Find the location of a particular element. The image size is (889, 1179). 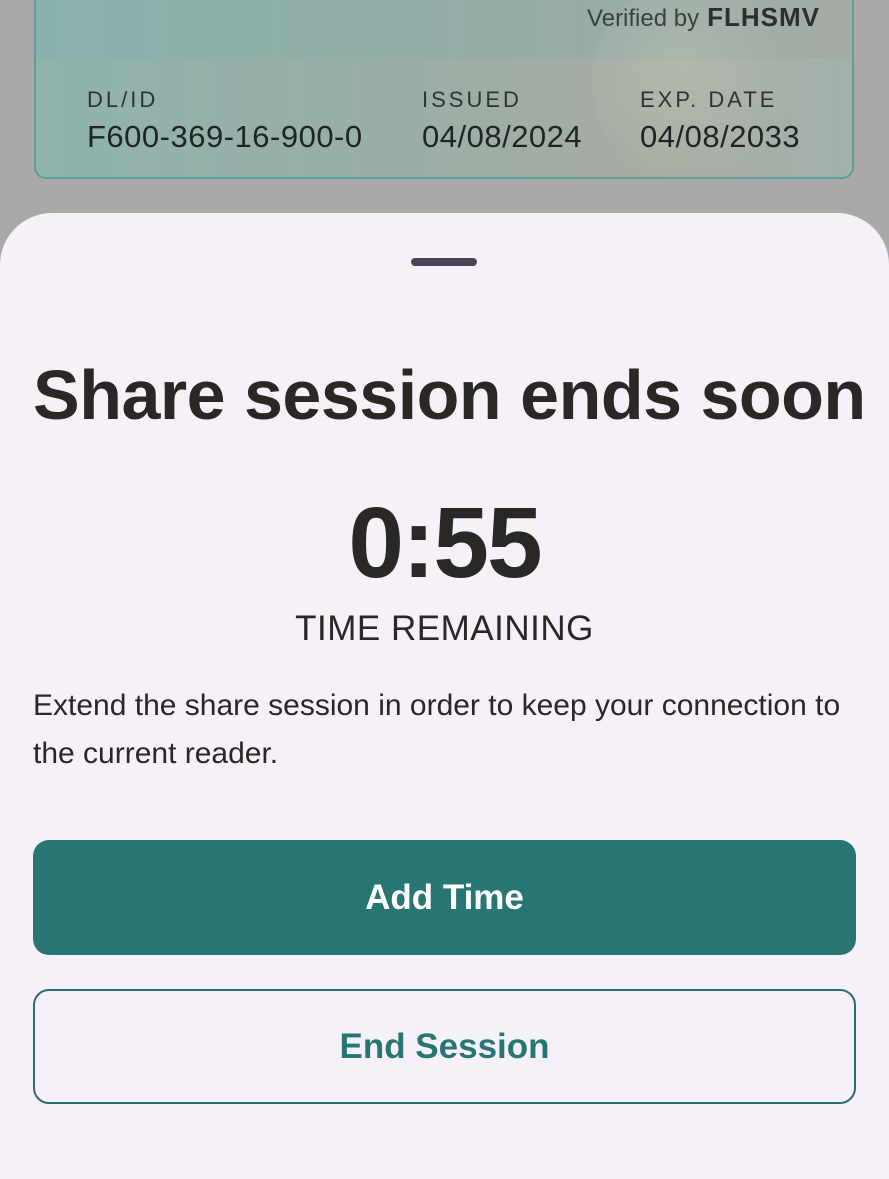

dl-id-field: DL/ID F600-369-16-900-0 is located at coordinates (225, 121).